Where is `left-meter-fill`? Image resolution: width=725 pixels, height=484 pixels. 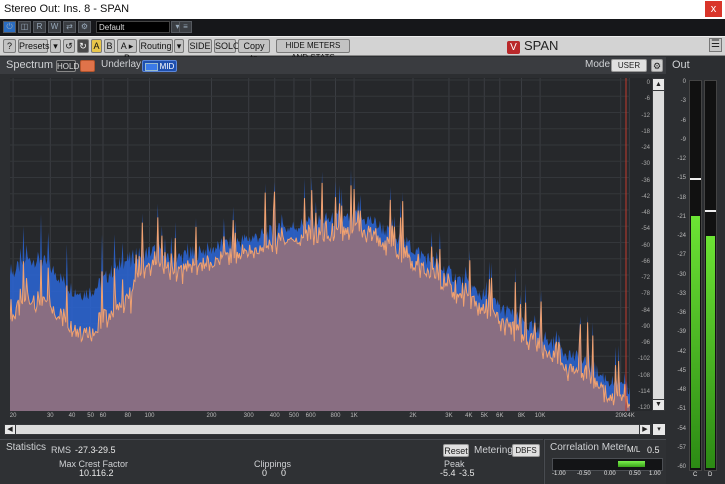
left-meter-fill is located at coordinates (695, 342).